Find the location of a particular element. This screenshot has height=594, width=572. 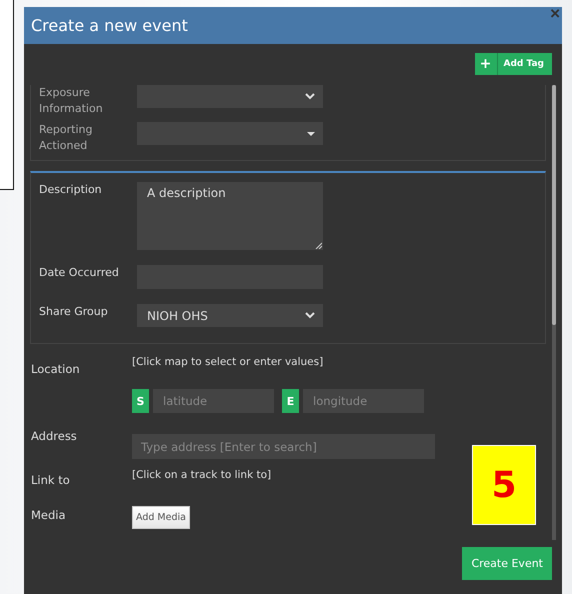

field-label: Location is located at coordinates (56, 369).